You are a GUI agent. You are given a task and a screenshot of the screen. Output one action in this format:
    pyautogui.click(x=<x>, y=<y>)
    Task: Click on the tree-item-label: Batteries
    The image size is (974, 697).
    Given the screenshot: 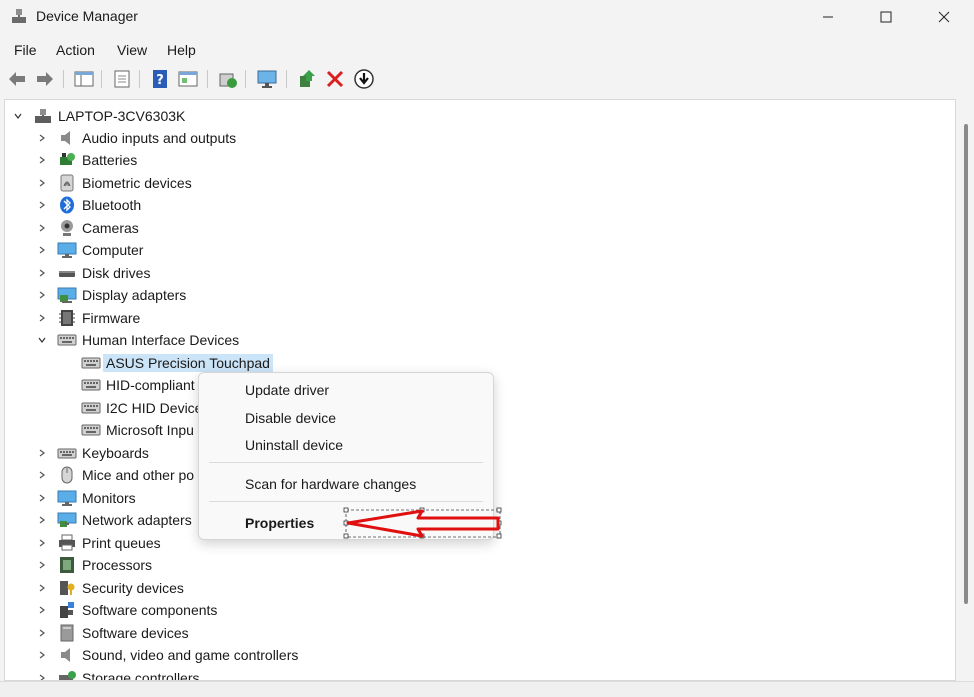 What is the action you would take?
    pyautogui.click(x=110, y=160)
    